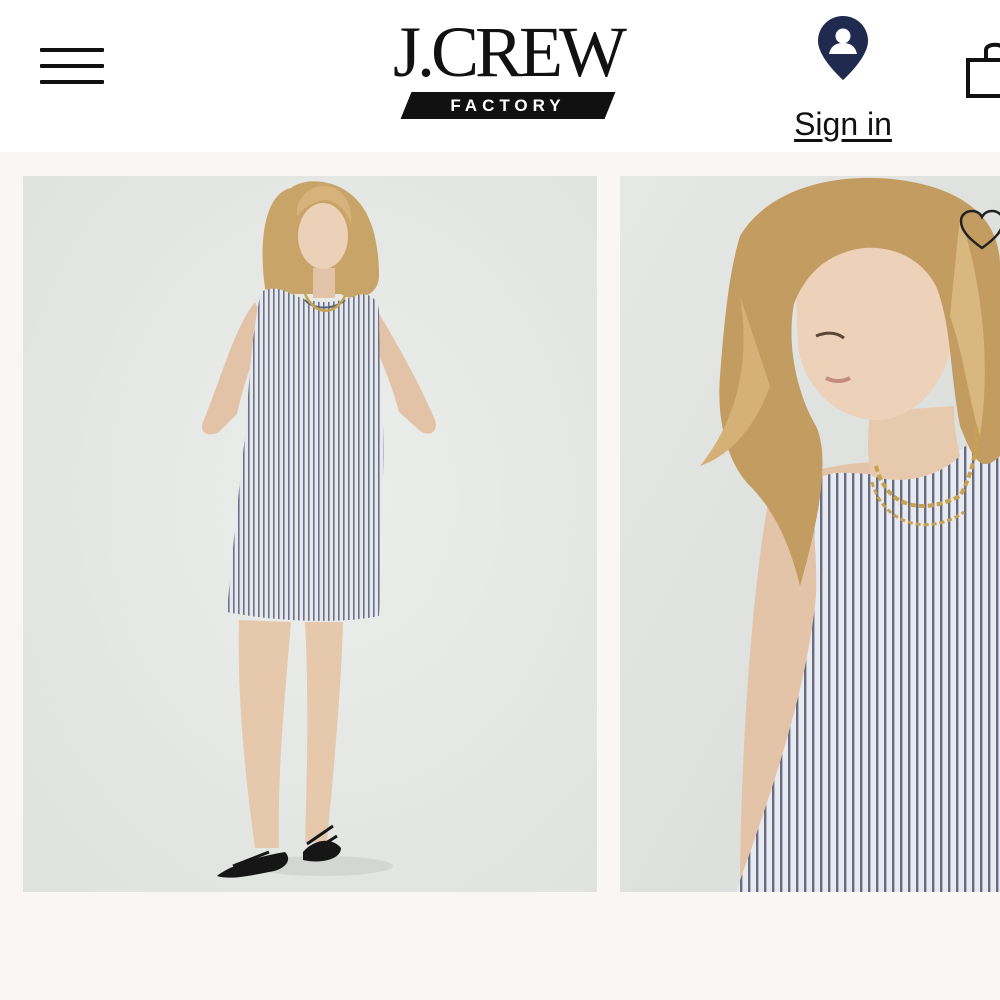 The height and width of the screenshot is (1000, 1000). I want to click on hamburger-menu-icon, so click(72, 66).